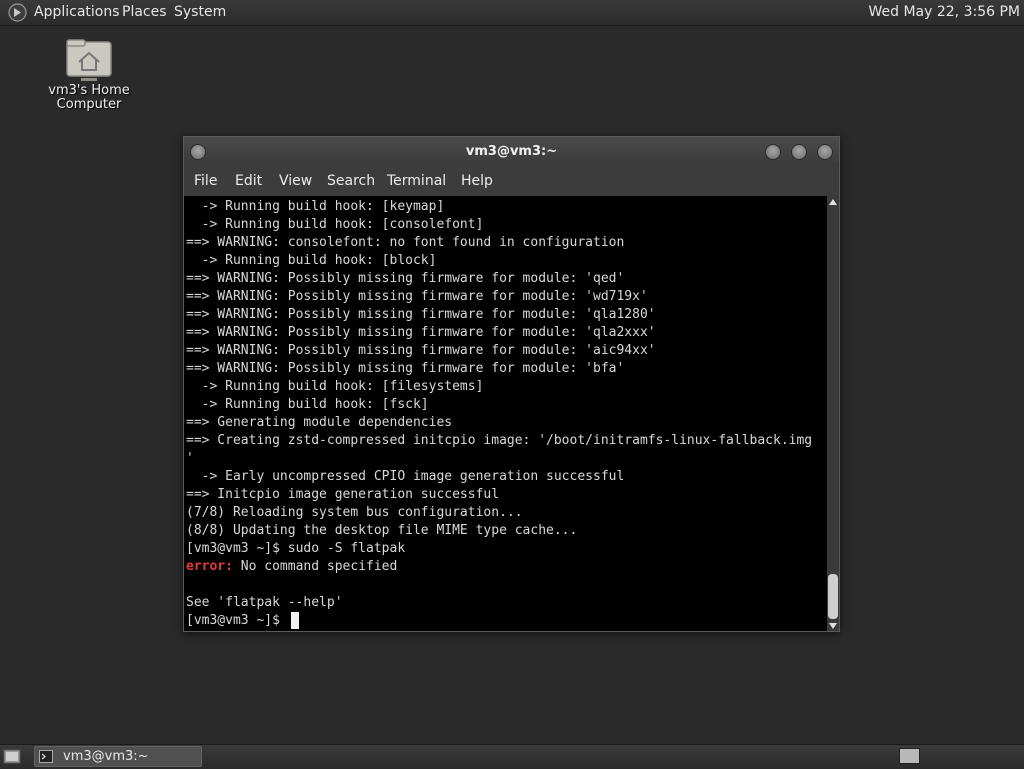  What do you see at coordinates (799, 152) in the screenshot?
I see `maximize-button` at bounding box center [799, 152].